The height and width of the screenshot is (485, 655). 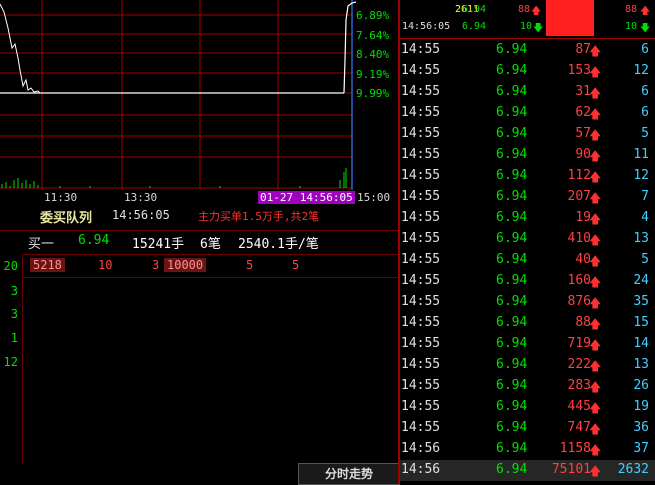 What do you see at coordinates (527, 176) in the screenshot?
I see `tick-row: 14:55 6.94 112 🡅 12` at bounding box center [527, 176].